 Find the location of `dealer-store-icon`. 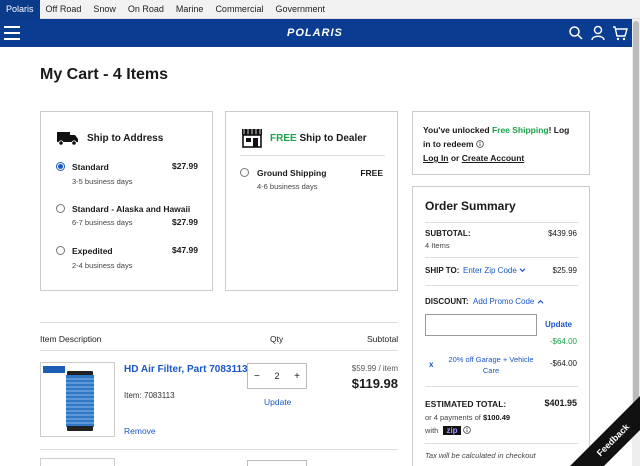

dealer-store-icon is located at coordinates (252, 138).